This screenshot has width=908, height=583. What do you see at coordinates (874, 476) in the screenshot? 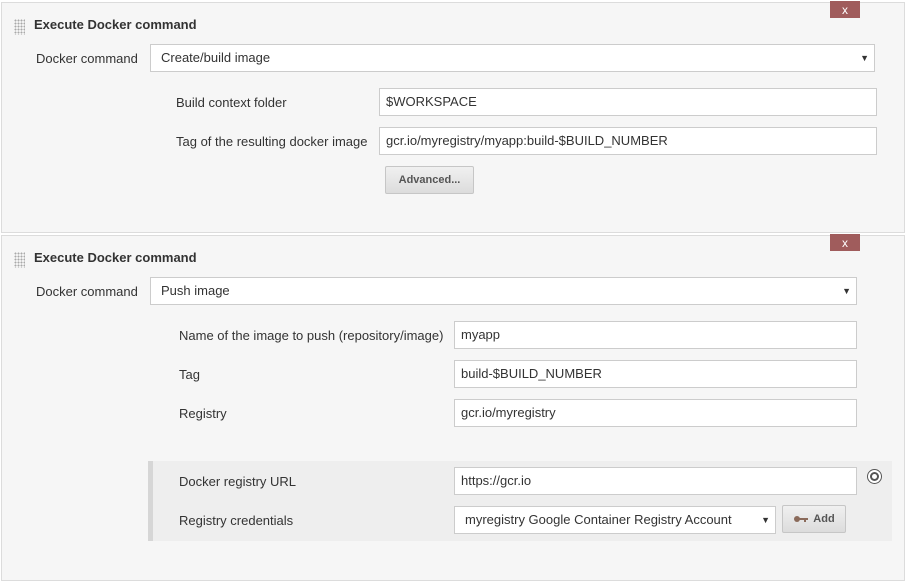
I see `help-icon` at bounding box center [874, 476].